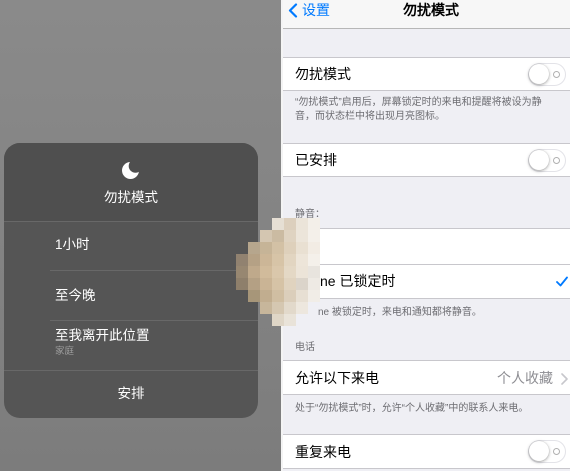  What do you see at coordinates (131, 182) in the screenshot?
I see `dnd-popup-header: 勿扰模式` at bounding box center [131, 182].